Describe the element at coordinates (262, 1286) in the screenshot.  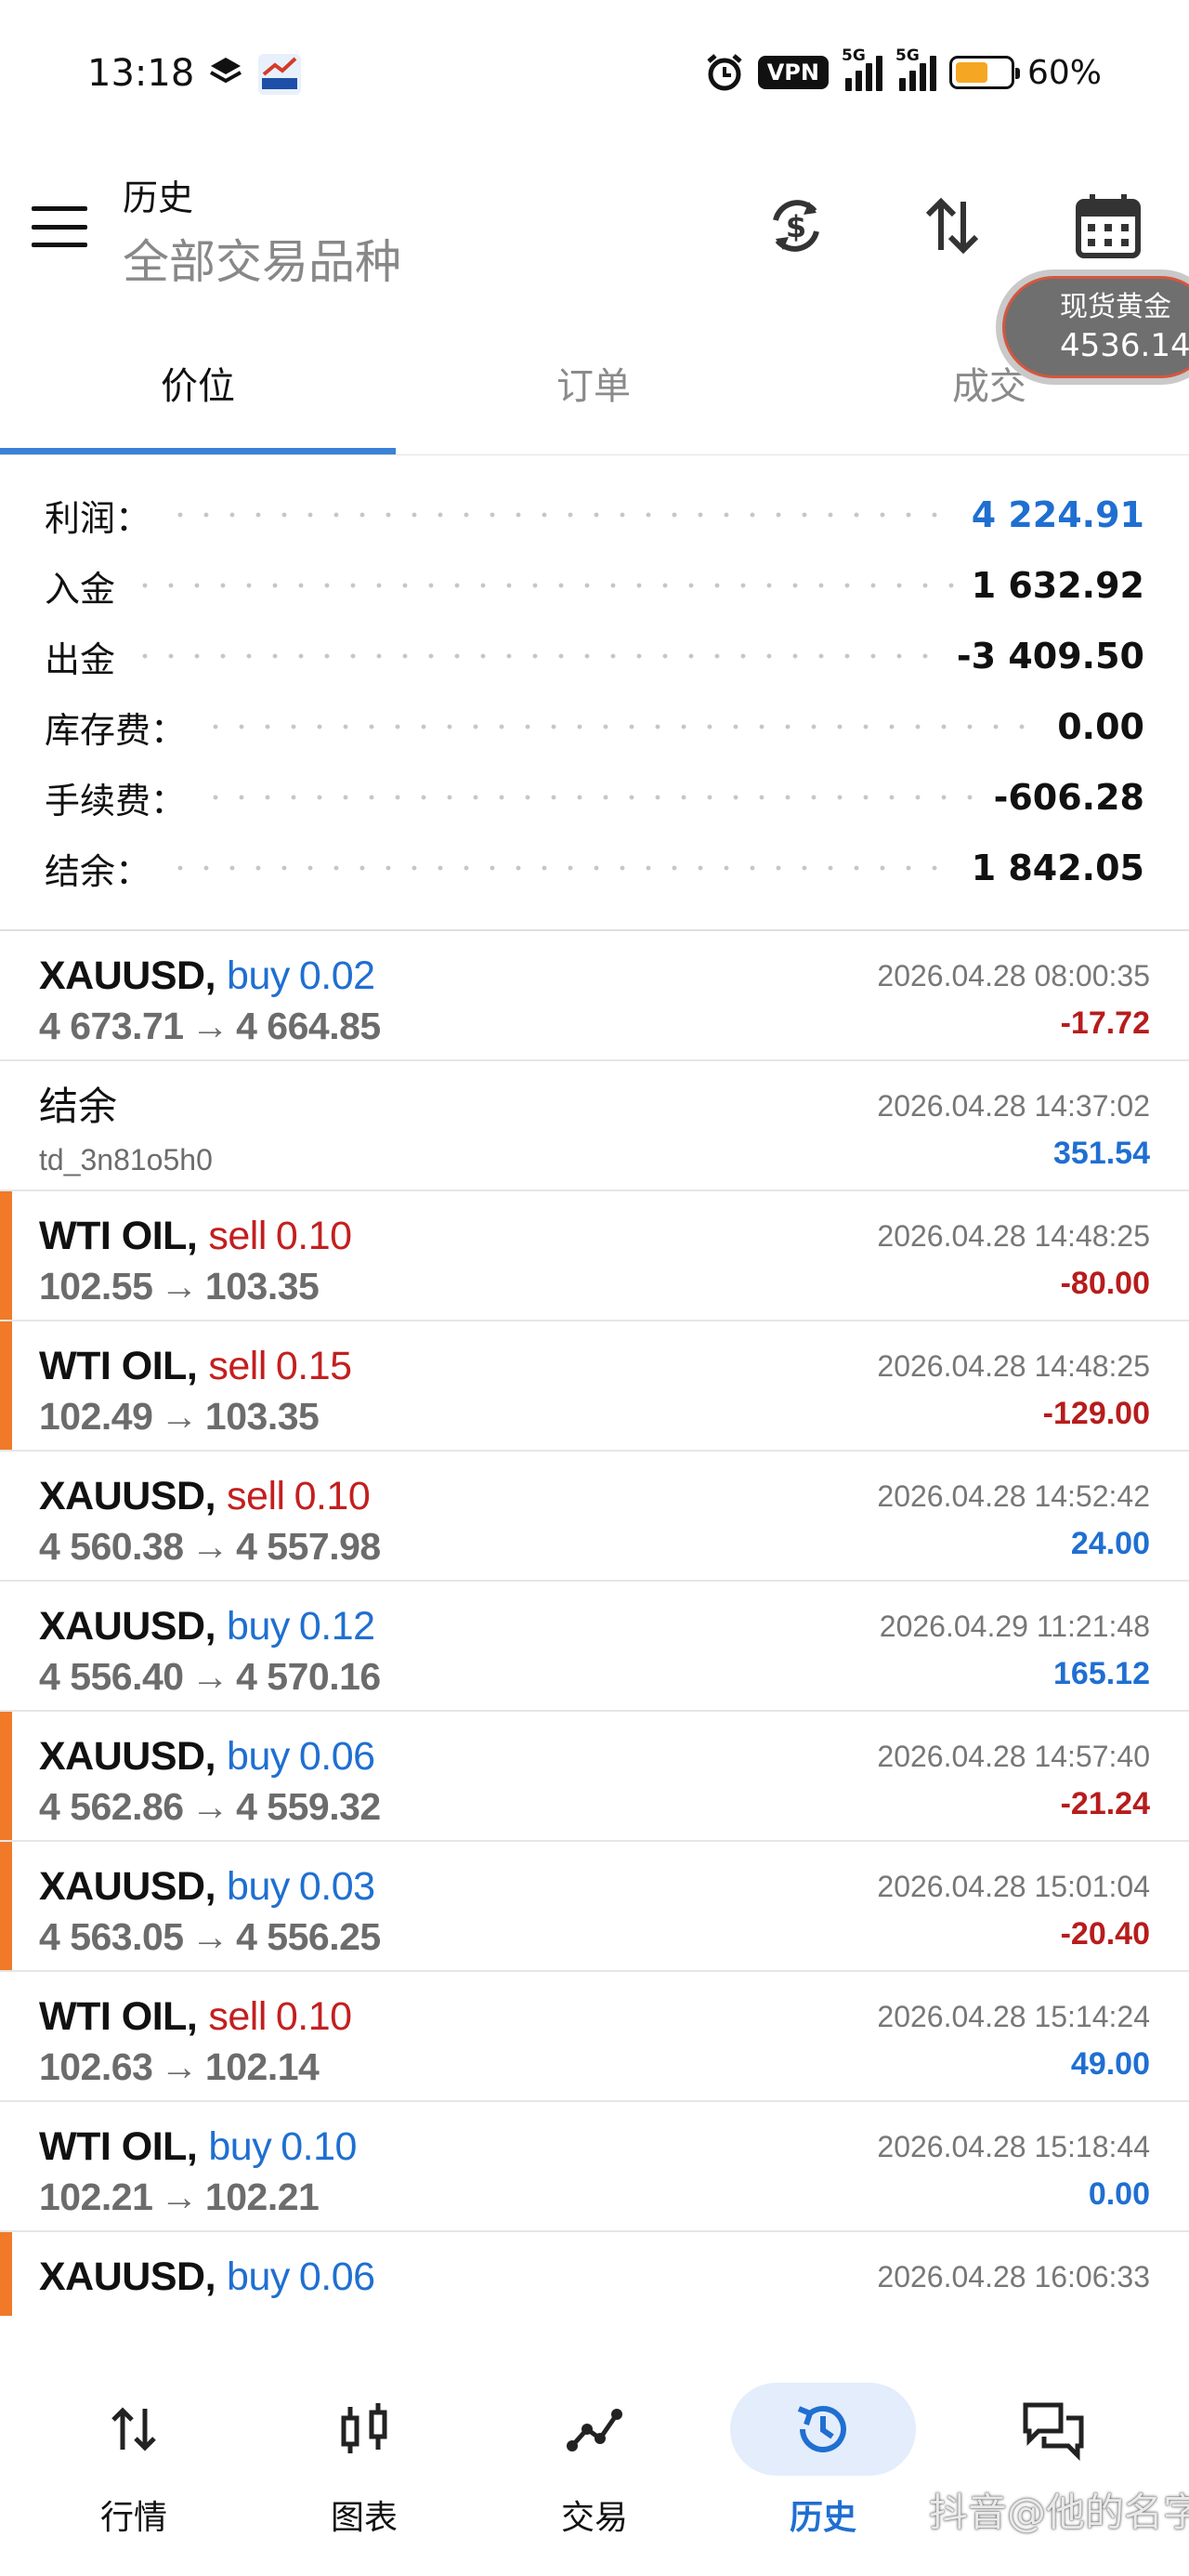
I see `close-price: 103.35` at that location.